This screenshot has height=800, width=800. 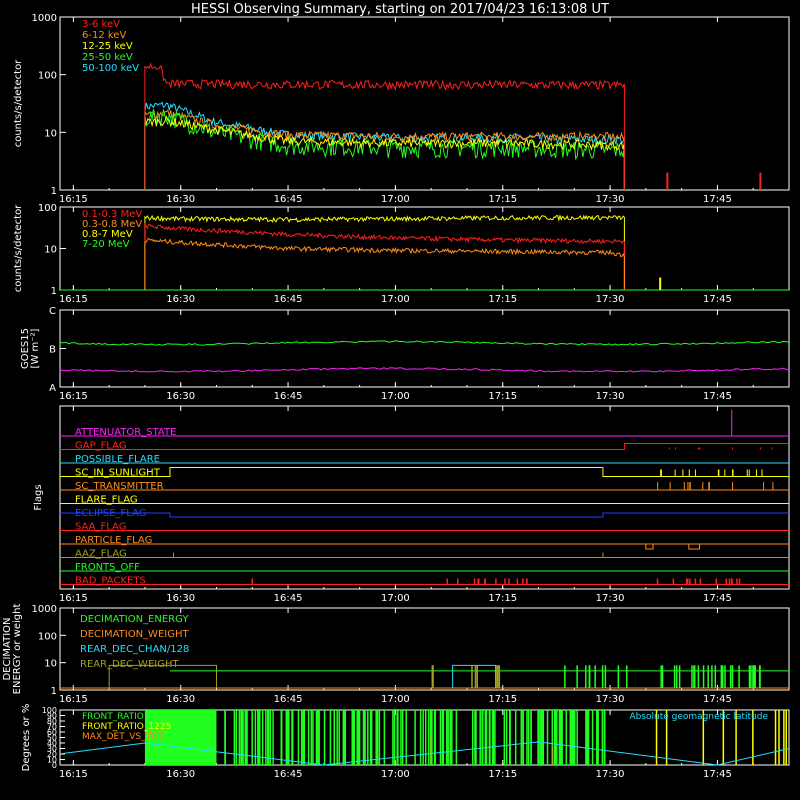 I want to click on panel-2-xtick-label: 17:45, so click(x=717, y=396).